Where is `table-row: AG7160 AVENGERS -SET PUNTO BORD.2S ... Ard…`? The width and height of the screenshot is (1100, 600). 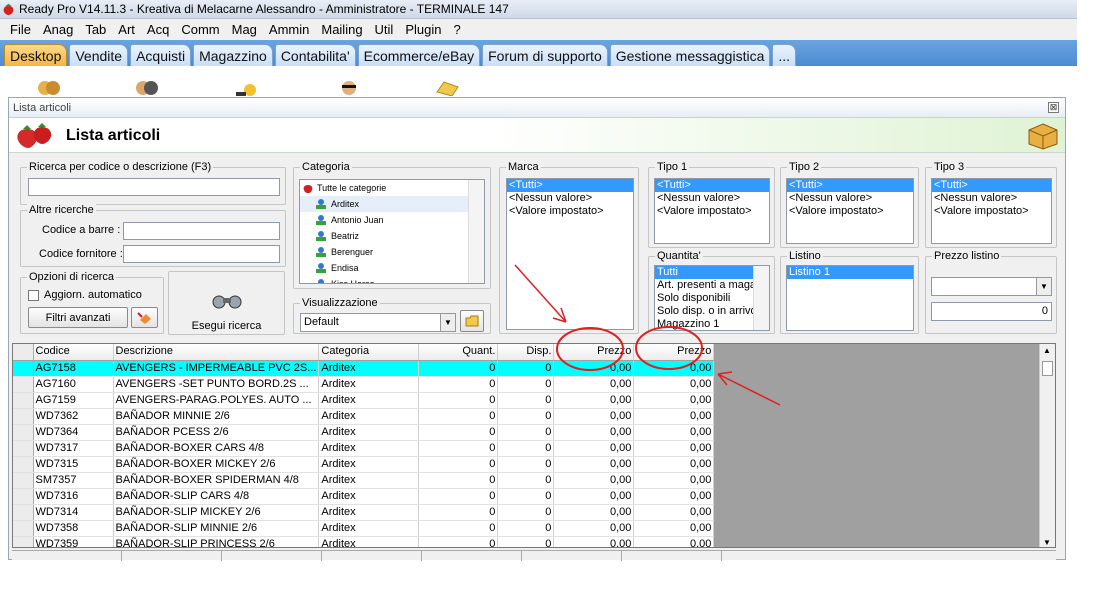
table-row: AG7160 AVENGERS -SET PUNTO BORD.2S ... Ard… is located at coordinates (364, 384).